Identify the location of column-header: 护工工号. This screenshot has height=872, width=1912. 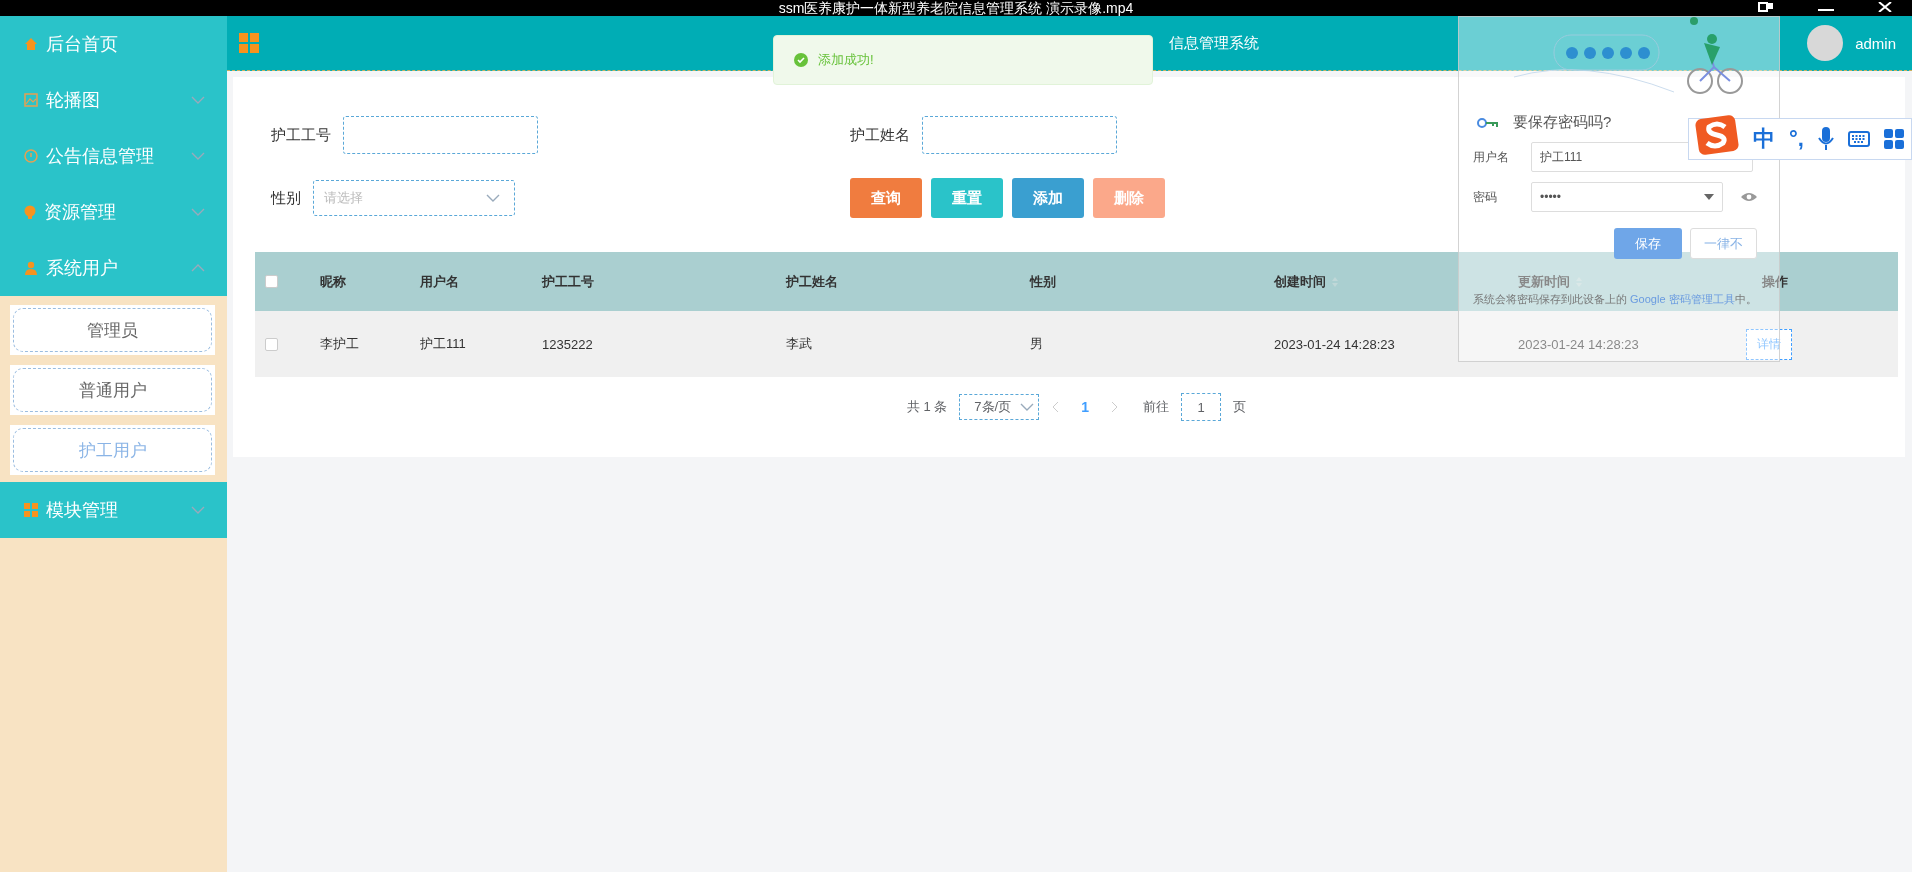
(568, 281).